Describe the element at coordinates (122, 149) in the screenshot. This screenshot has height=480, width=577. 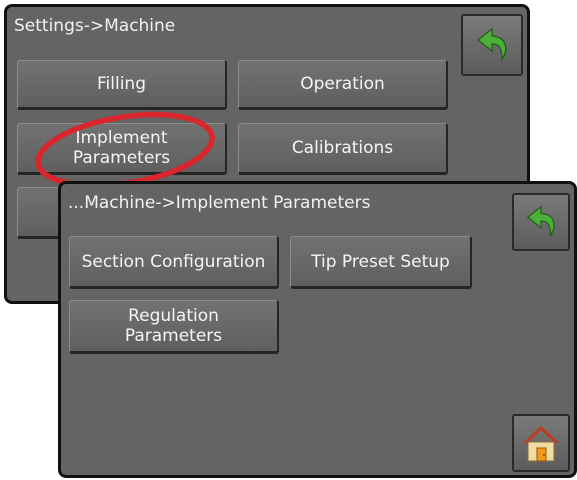
I see `implement-parameters-button: Implement Parameters` at that location.